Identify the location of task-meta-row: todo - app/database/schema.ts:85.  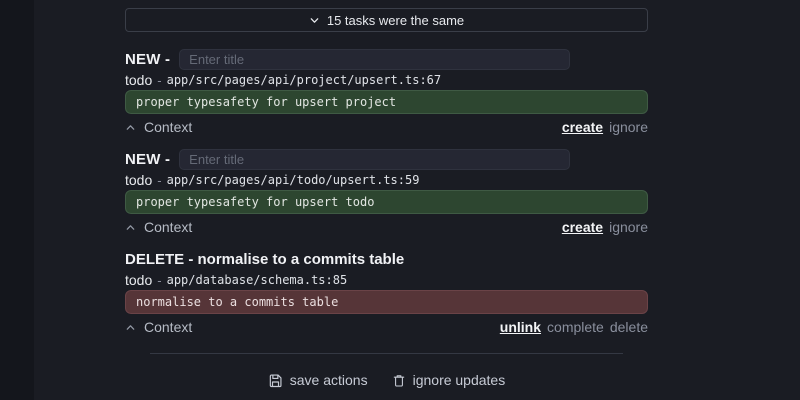
(386, 280).